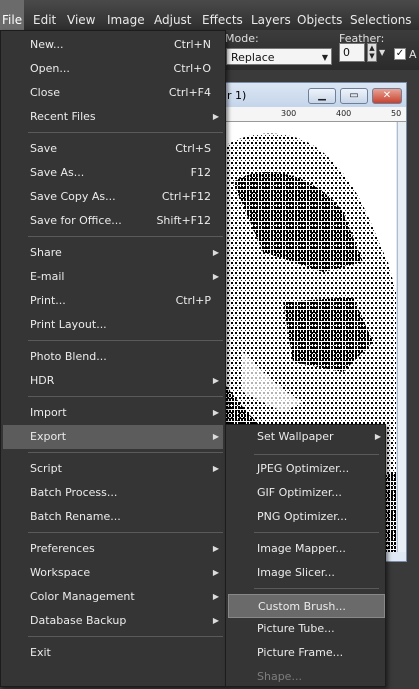 This screenshot has width=419, height=689. I want to click on mode-label: Mode:, so click(242, 38).